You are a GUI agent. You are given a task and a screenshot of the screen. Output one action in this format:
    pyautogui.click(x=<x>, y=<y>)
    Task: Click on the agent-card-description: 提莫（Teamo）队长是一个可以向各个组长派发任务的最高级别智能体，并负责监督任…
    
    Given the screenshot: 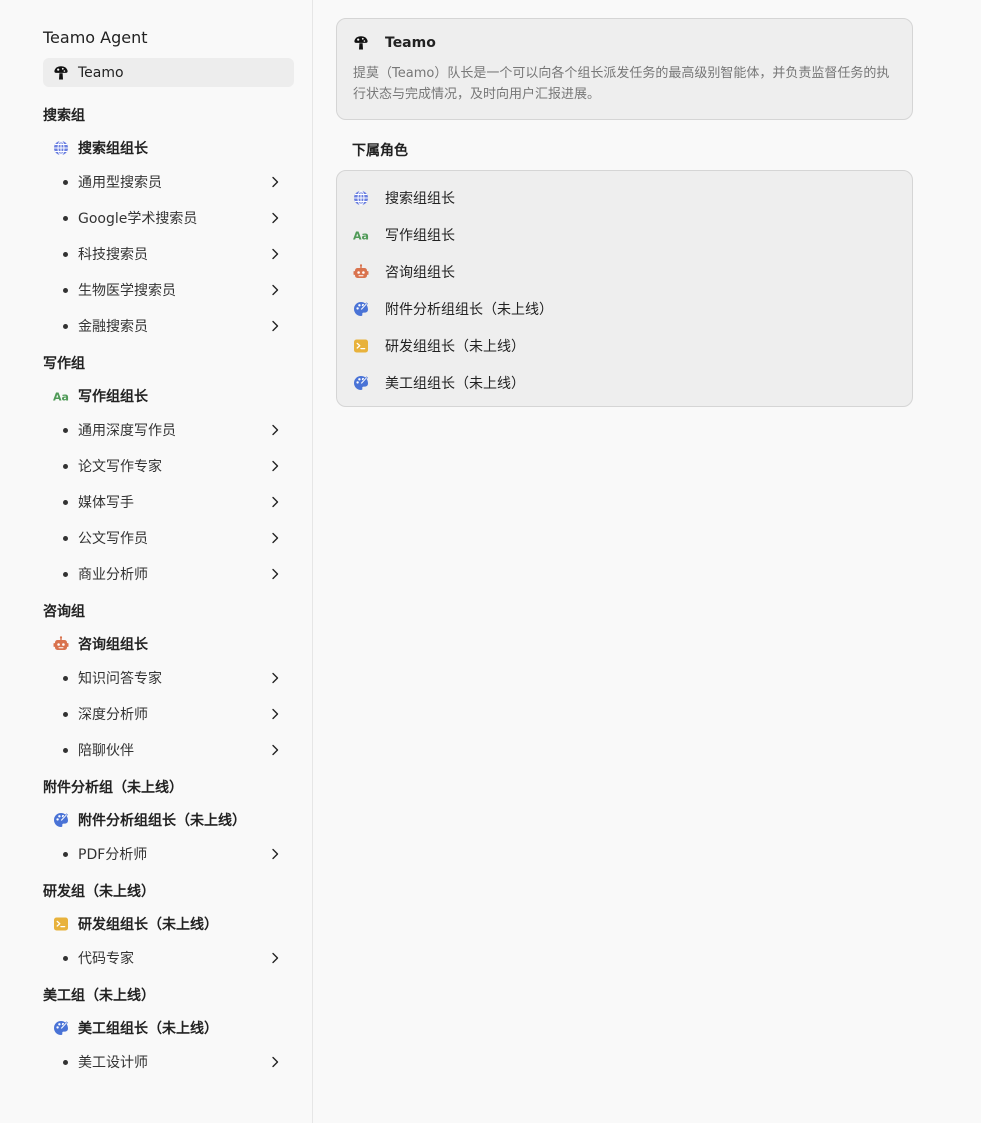 What is the action you would take?
    pyautogui.click(x=621, y=84)
    